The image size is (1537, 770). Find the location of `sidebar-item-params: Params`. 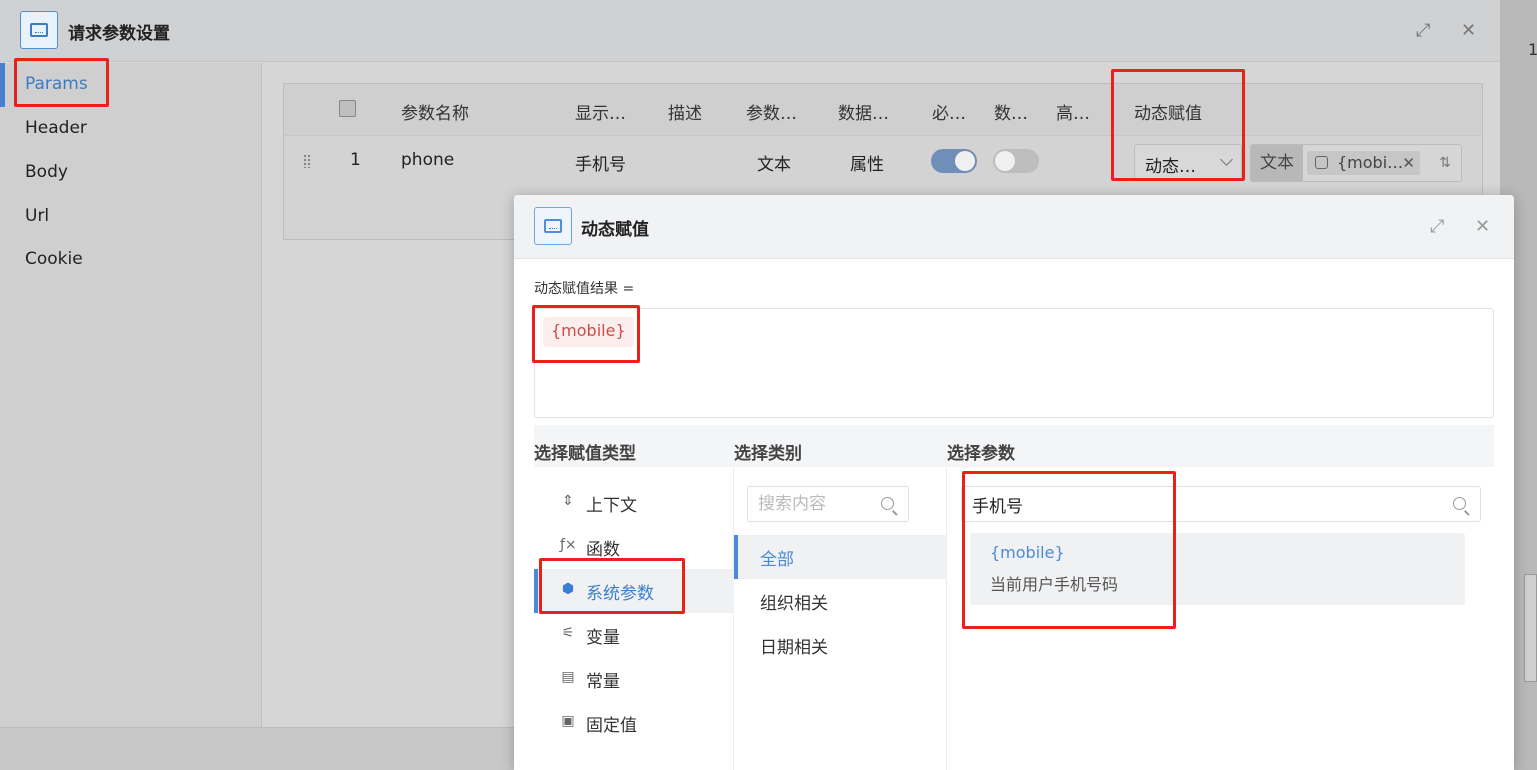

sidebar-item-params: Params is located at coordinates (56, 84).